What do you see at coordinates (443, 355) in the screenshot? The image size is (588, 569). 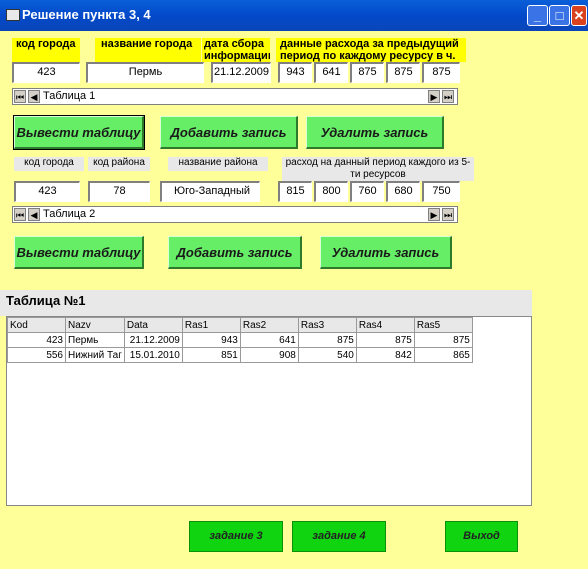 I see `table-cell: 865` at bounding box center [443, 355].